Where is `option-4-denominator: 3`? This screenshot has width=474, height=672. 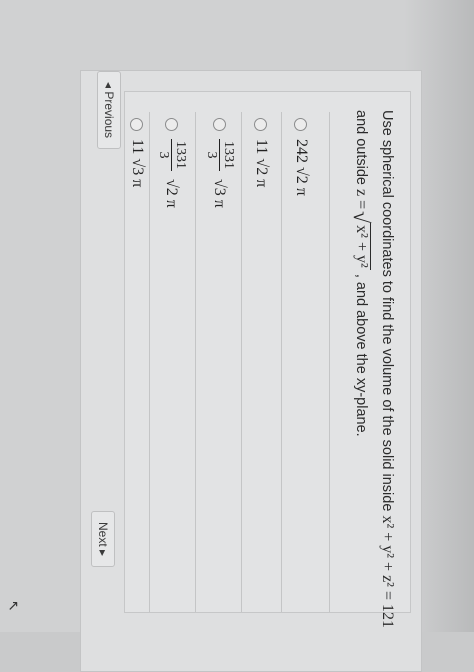
option-4-denominator: 3 is located at coordinates (163, 155).